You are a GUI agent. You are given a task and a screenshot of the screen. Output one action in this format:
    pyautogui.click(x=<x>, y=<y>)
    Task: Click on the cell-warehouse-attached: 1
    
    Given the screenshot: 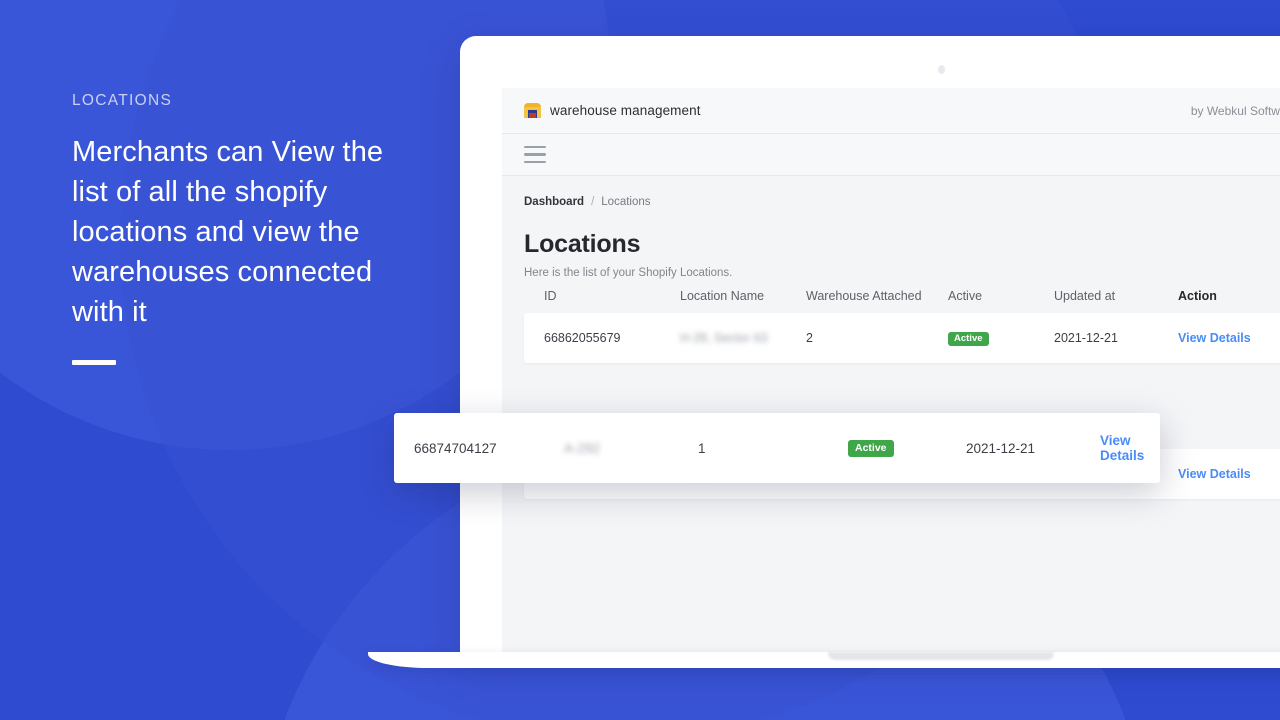 What is the action you would take?
    pyautogui.click(x=702, y=448)
    